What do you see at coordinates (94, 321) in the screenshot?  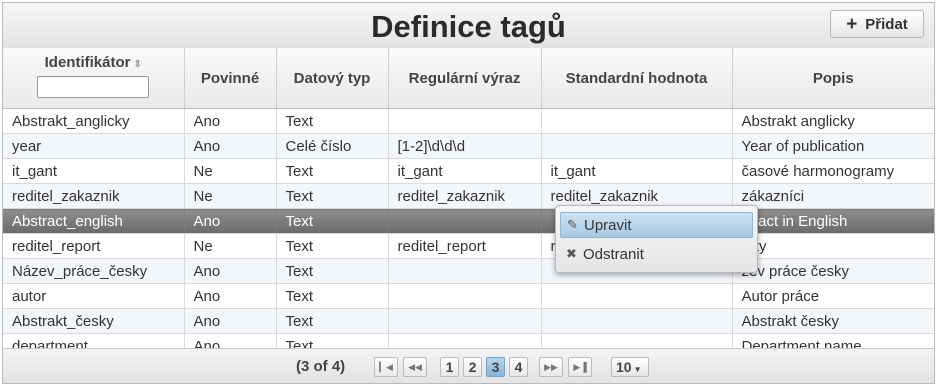 I see `cell-identifier: Abstrakt_česky` at bounding box center [94, 321].